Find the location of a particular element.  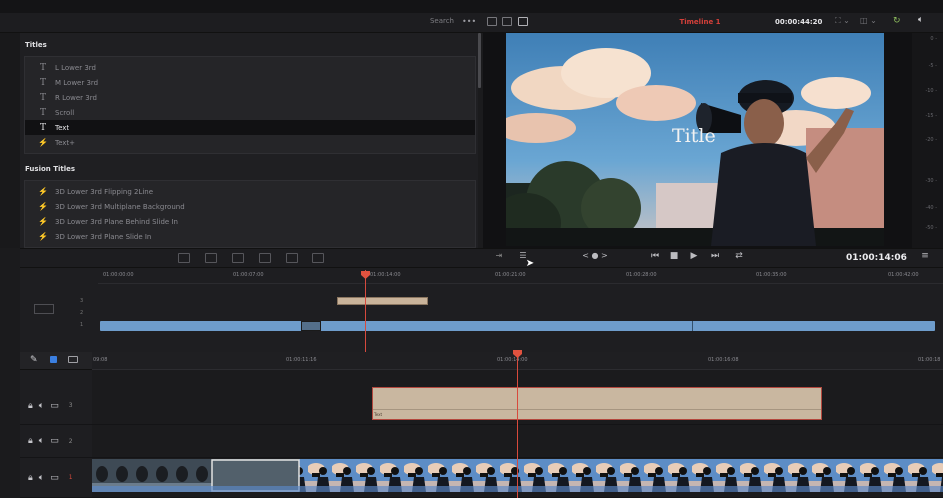

more-options-button: ••• is located at coordinates (469, 23).